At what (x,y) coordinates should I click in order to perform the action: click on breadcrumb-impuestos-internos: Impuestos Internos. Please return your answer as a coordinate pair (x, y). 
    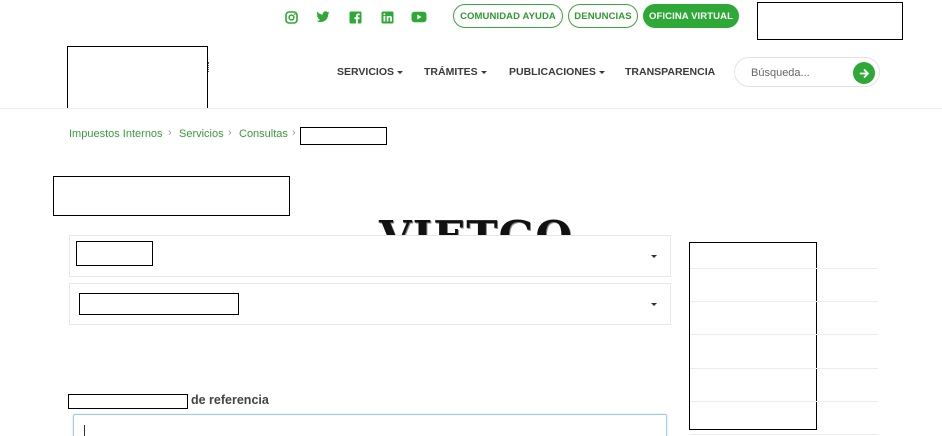
    Looking at the image, I should click on (116, 134).